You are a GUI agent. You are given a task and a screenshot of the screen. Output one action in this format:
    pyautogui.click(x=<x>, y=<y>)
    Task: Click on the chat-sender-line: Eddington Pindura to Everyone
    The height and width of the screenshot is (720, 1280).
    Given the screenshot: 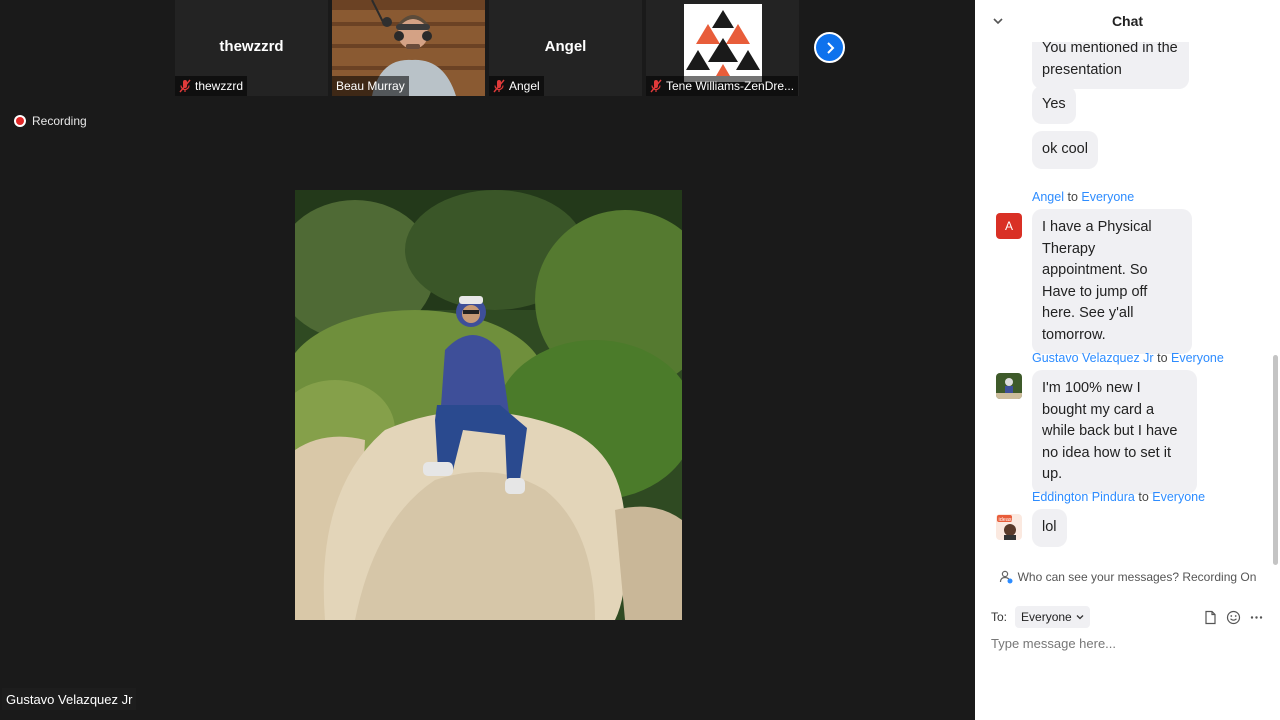 What is the action you would take?
    pyautogui.click(x=1118, y=497)
    